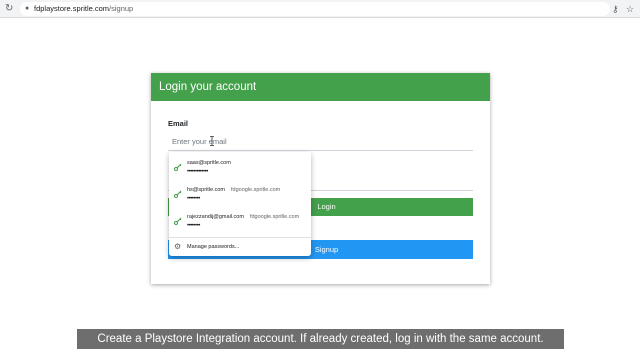  I want to click on url-domain: fdplaystore.spritle.com, so click(72, 8).